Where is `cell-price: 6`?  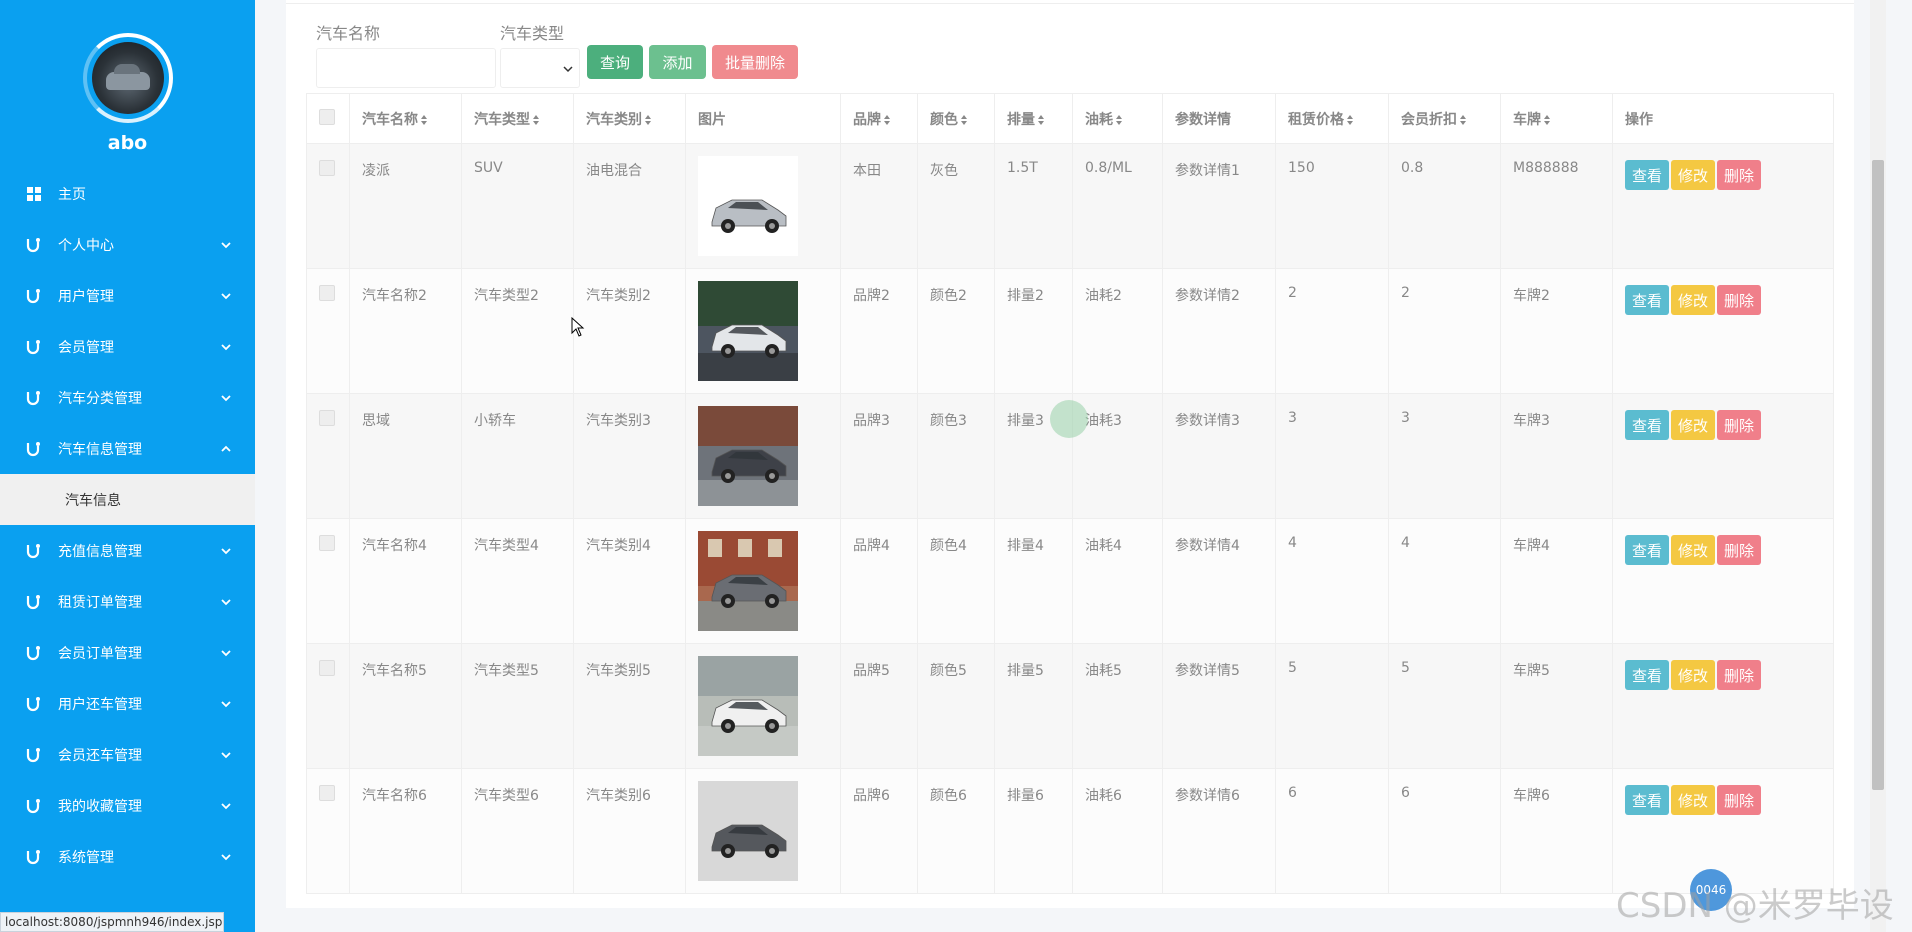
cell-price: 6 is located at coordinates (1332, 831).